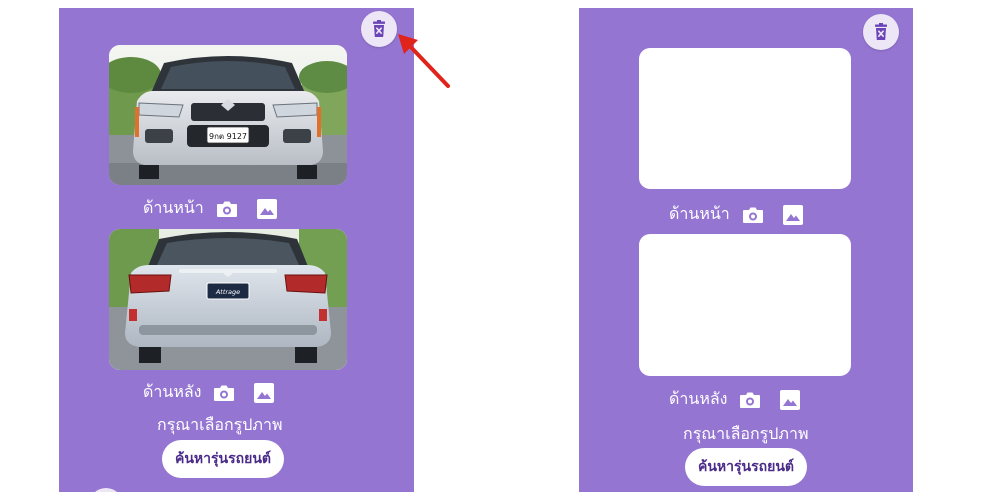 This screenshot has width=1000, height=500. I want to click on rear-photo-placeholder, so click(745, 305).